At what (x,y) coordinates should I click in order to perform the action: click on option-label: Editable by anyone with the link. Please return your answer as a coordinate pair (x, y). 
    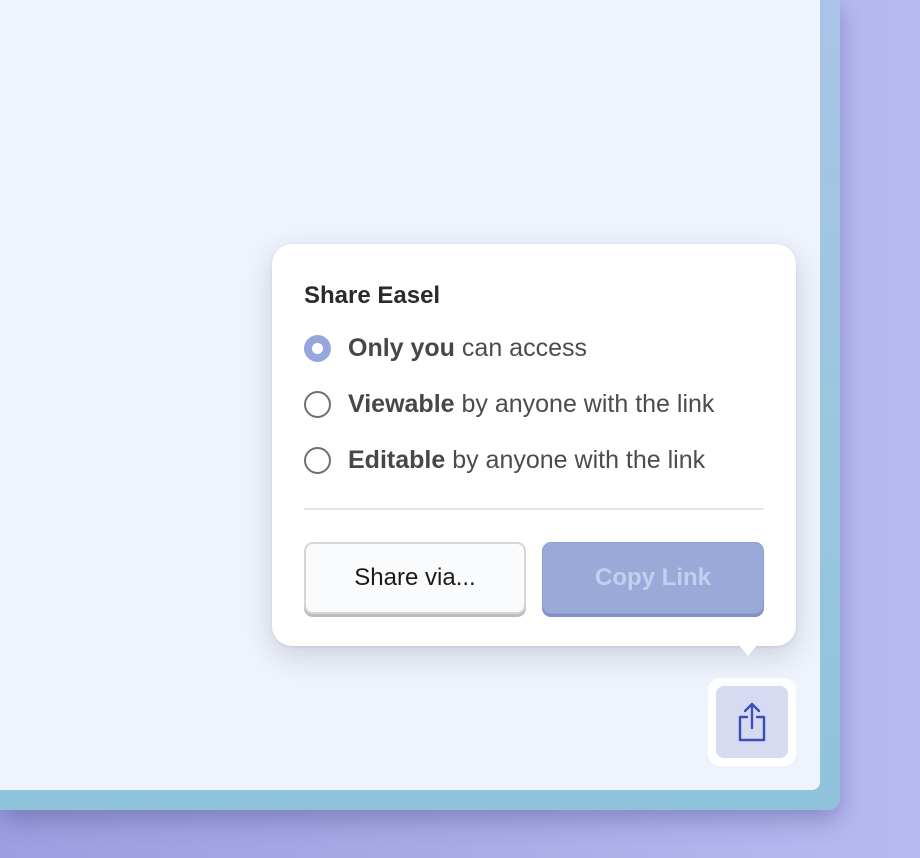
    Looking at the image, I should click on (527, 459).